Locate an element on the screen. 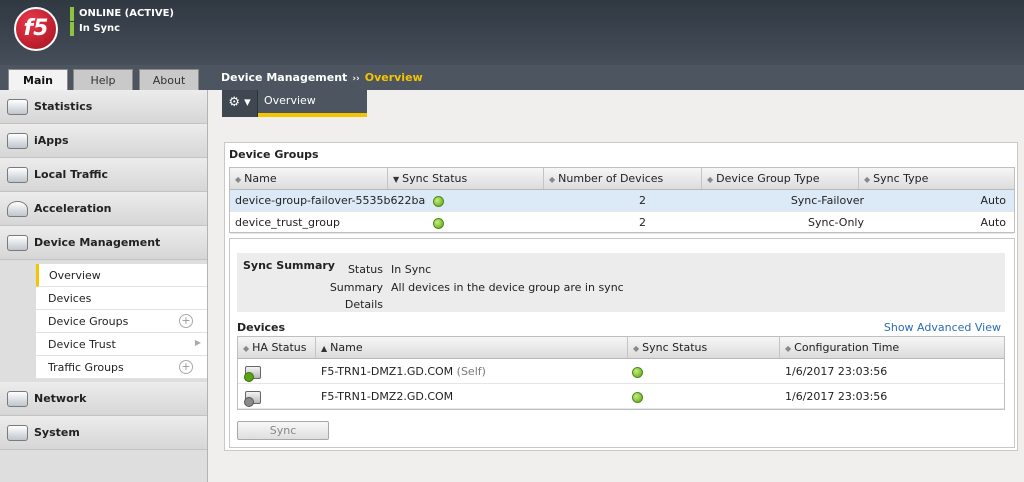 Image resolution: width=1024 pixels, height=482 pixels. breadcrumb: Device Management ›› Overview is located at coordinates (322, 78).